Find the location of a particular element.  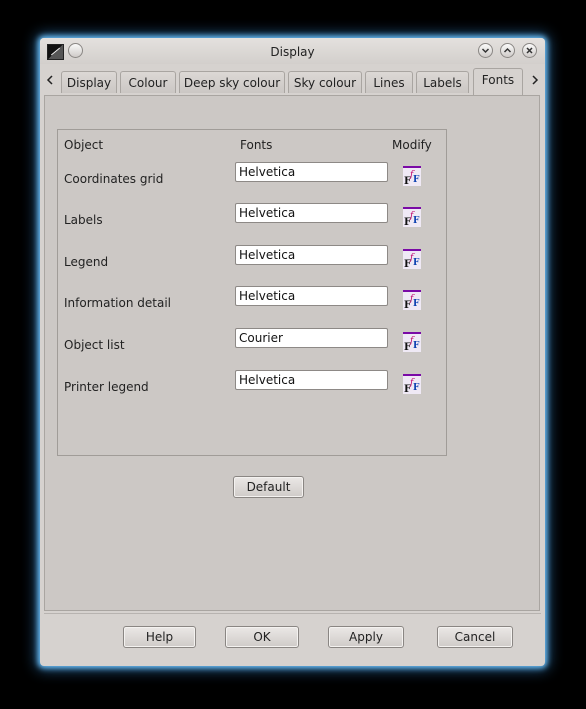

chevron-up-icon is located at coordinates (507, 50).